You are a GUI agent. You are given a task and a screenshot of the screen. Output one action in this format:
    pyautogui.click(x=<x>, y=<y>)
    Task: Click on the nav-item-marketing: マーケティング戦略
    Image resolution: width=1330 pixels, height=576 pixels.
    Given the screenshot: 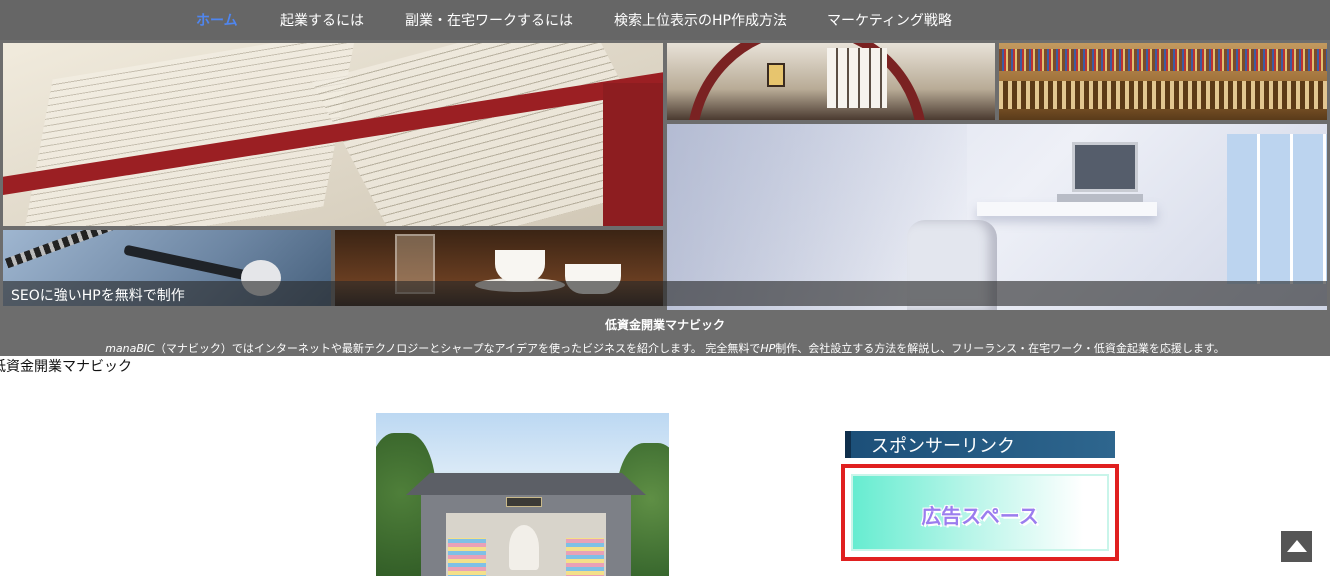 What is the action you would take?
    pyautogui.click(x=889, y=20)
    